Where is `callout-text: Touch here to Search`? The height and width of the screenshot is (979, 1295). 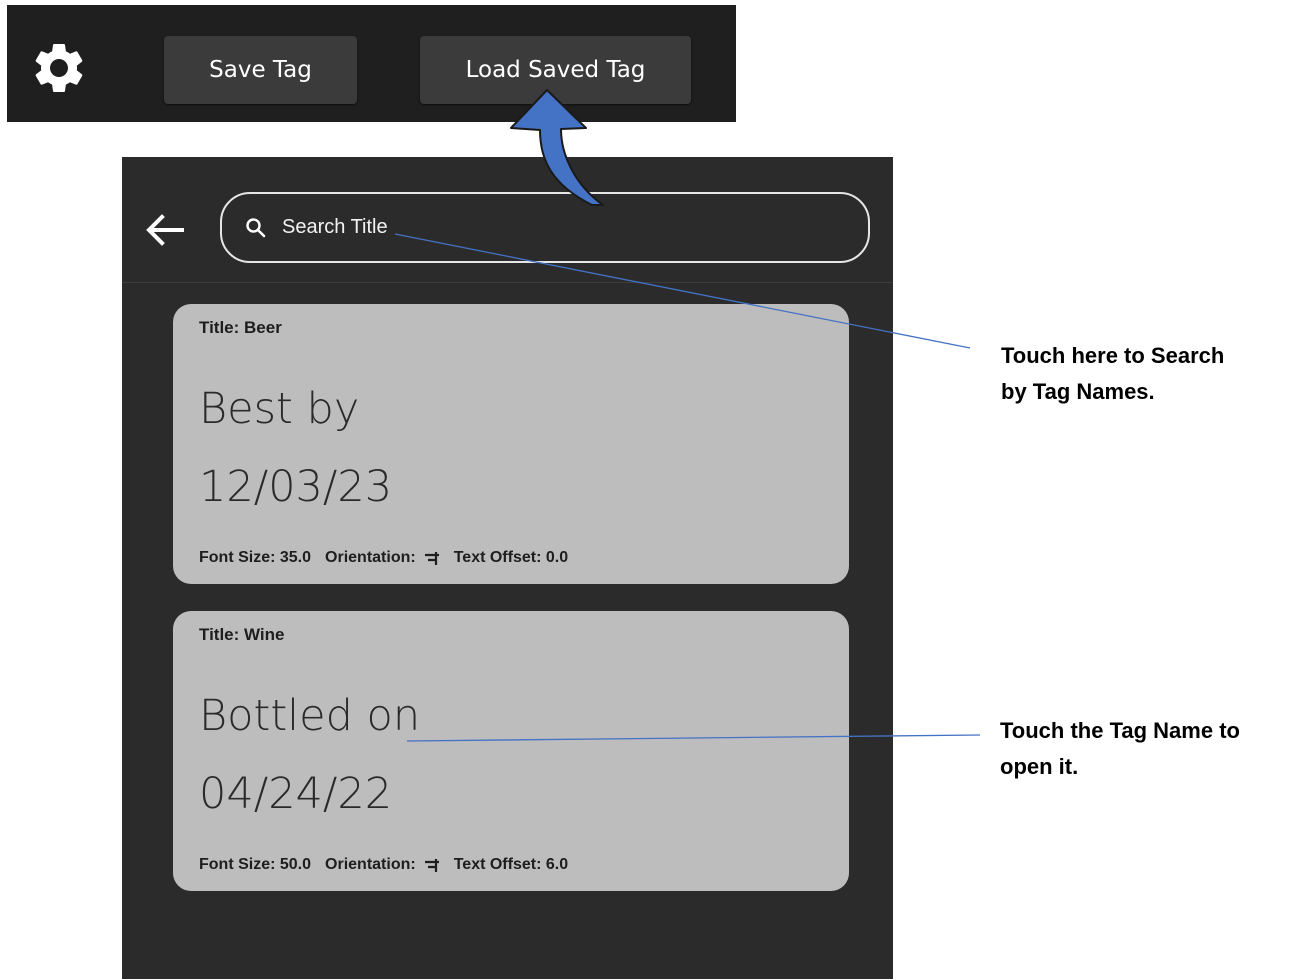
callout-text: Touch here to Search is located at coordinates (1113, 355).